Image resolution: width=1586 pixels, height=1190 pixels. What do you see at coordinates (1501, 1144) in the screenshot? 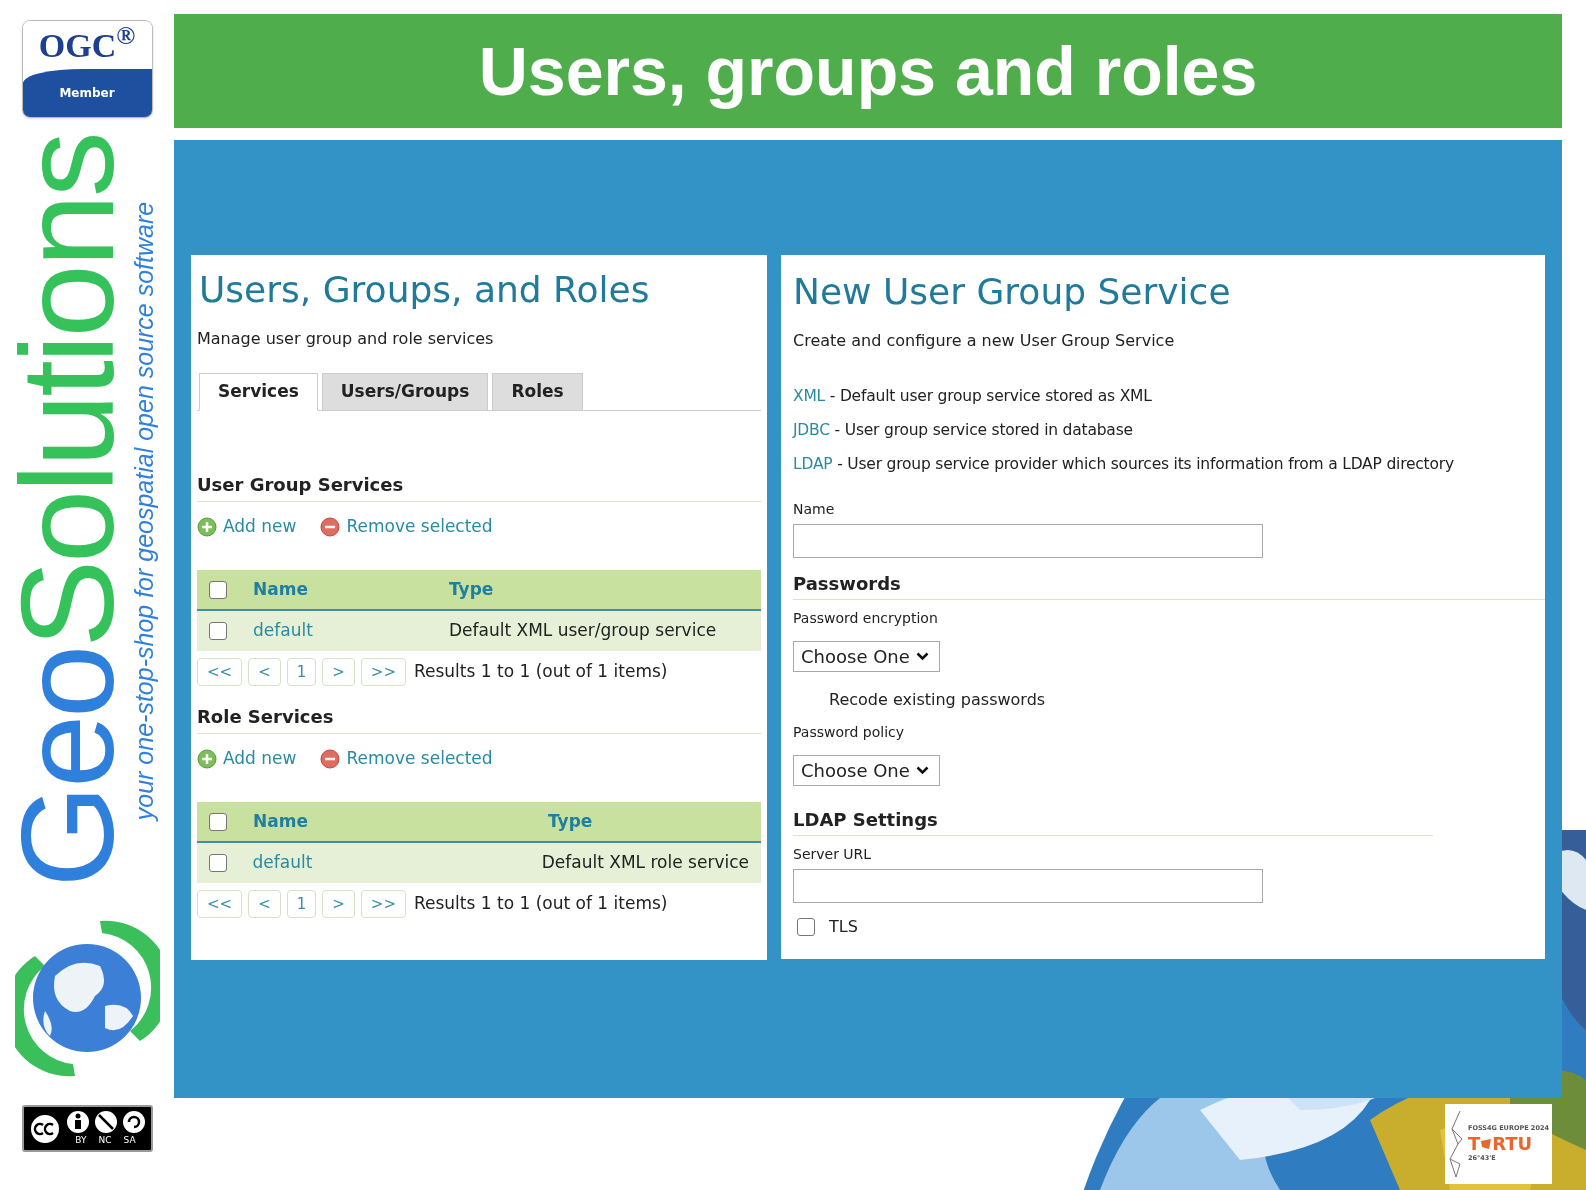
I see `event-city: T RTU` at bounding box center [1501, 1144].